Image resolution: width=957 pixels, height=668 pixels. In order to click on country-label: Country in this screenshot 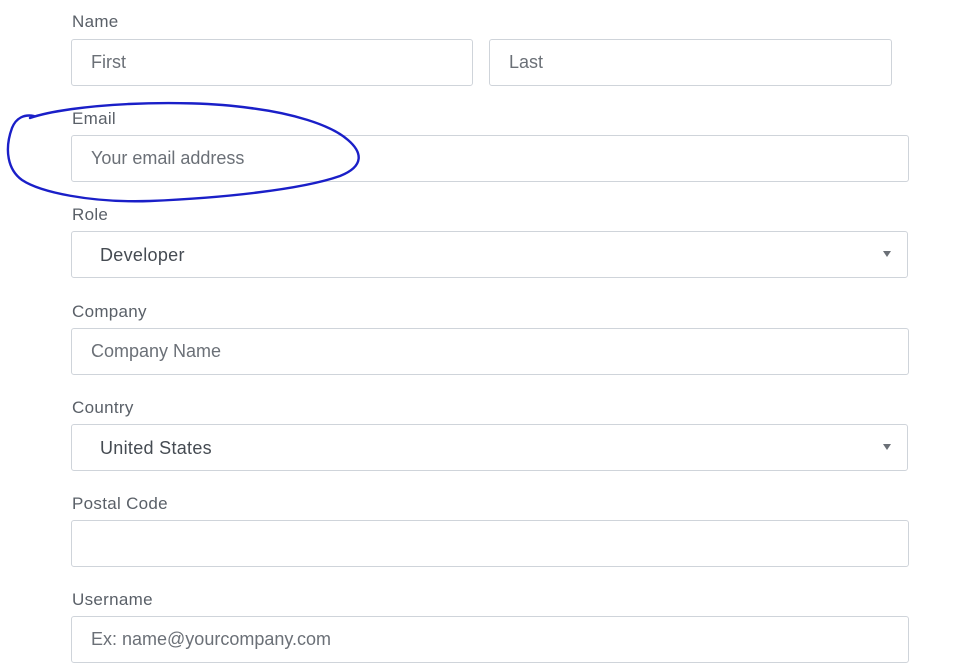, I will do `click(103, 407)`.